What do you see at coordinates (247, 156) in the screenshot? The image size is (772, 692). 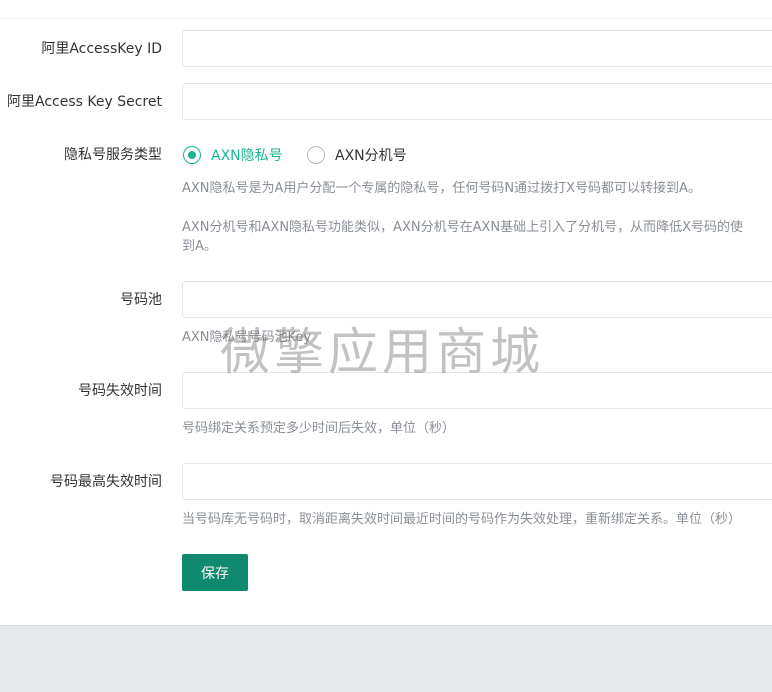 I see `radio-axn-privacy-number-label: AXN隐私号` at bounding box center [247, 156].